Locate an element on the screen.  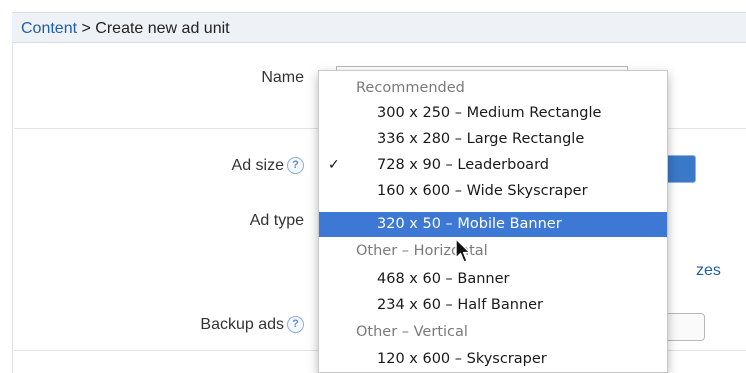
ad-size-label: Ad size is located at coordinates (257, 165).